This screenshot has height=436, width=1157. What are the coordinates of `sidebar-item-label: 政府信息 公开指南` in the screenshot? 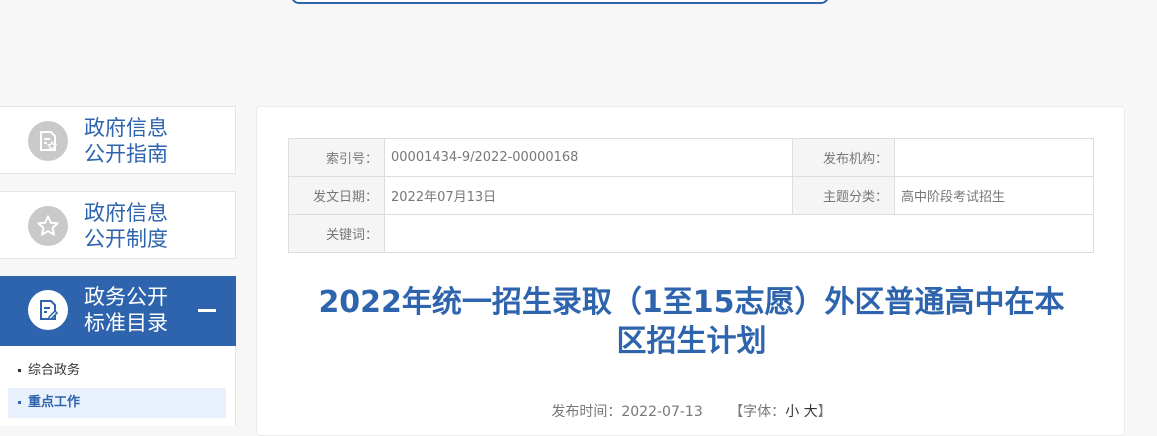 It's located at (126, 141).